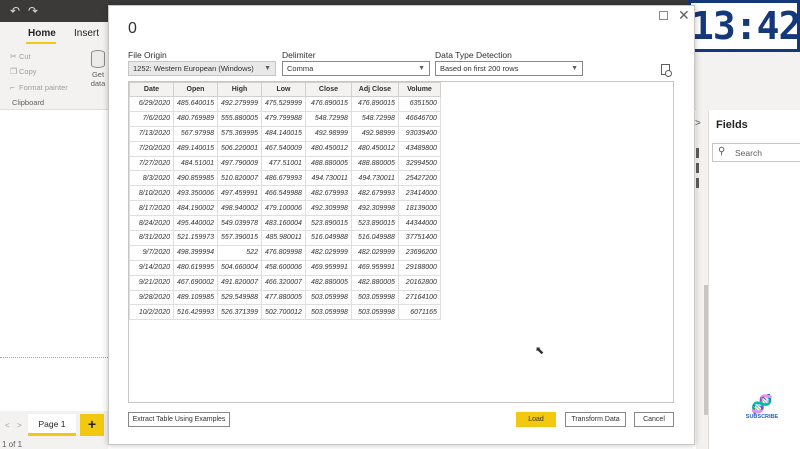 The image size is (800, 449). I want to click on table-cell: 476.809998, so click(283, 252).